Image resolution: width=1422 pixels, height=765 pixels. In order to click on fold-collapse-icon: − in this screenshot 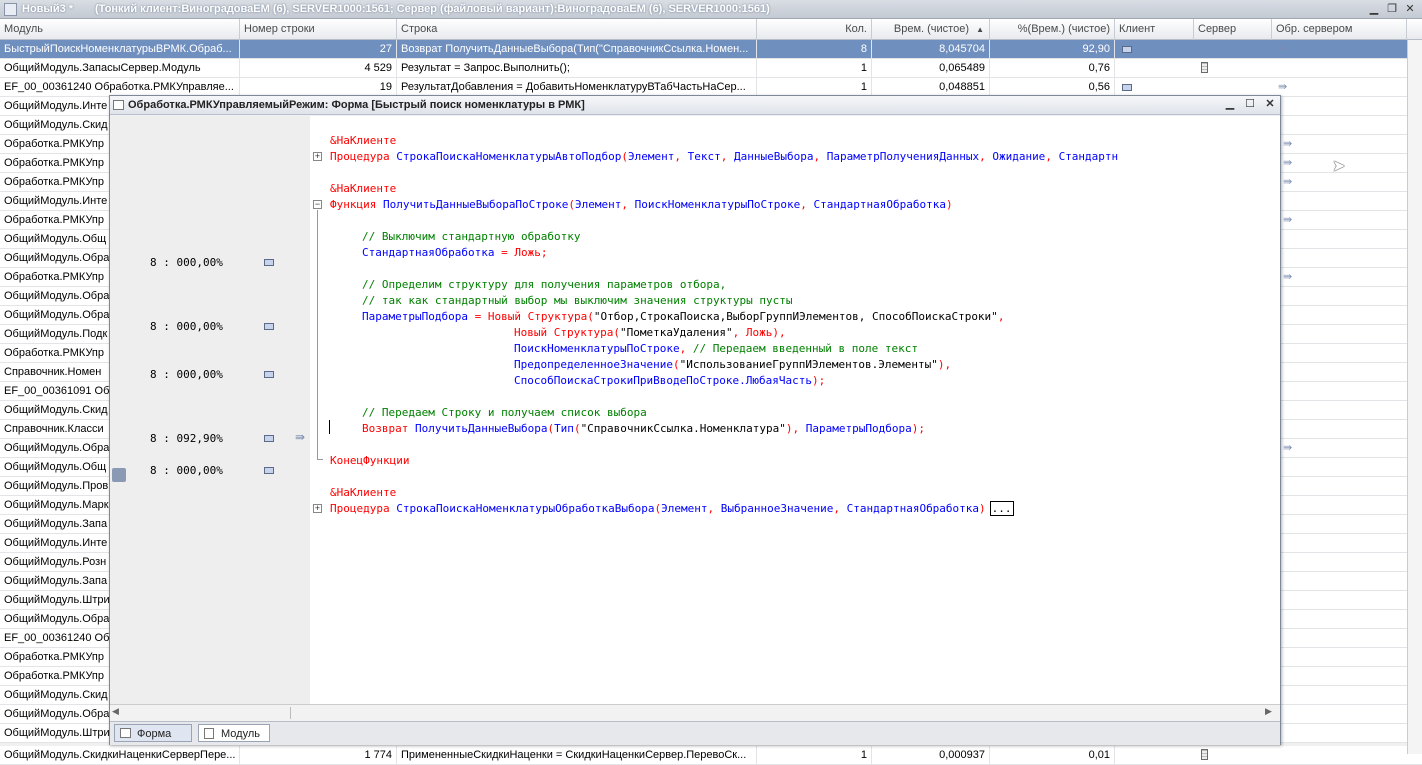, I will do `click(317, 204)`.